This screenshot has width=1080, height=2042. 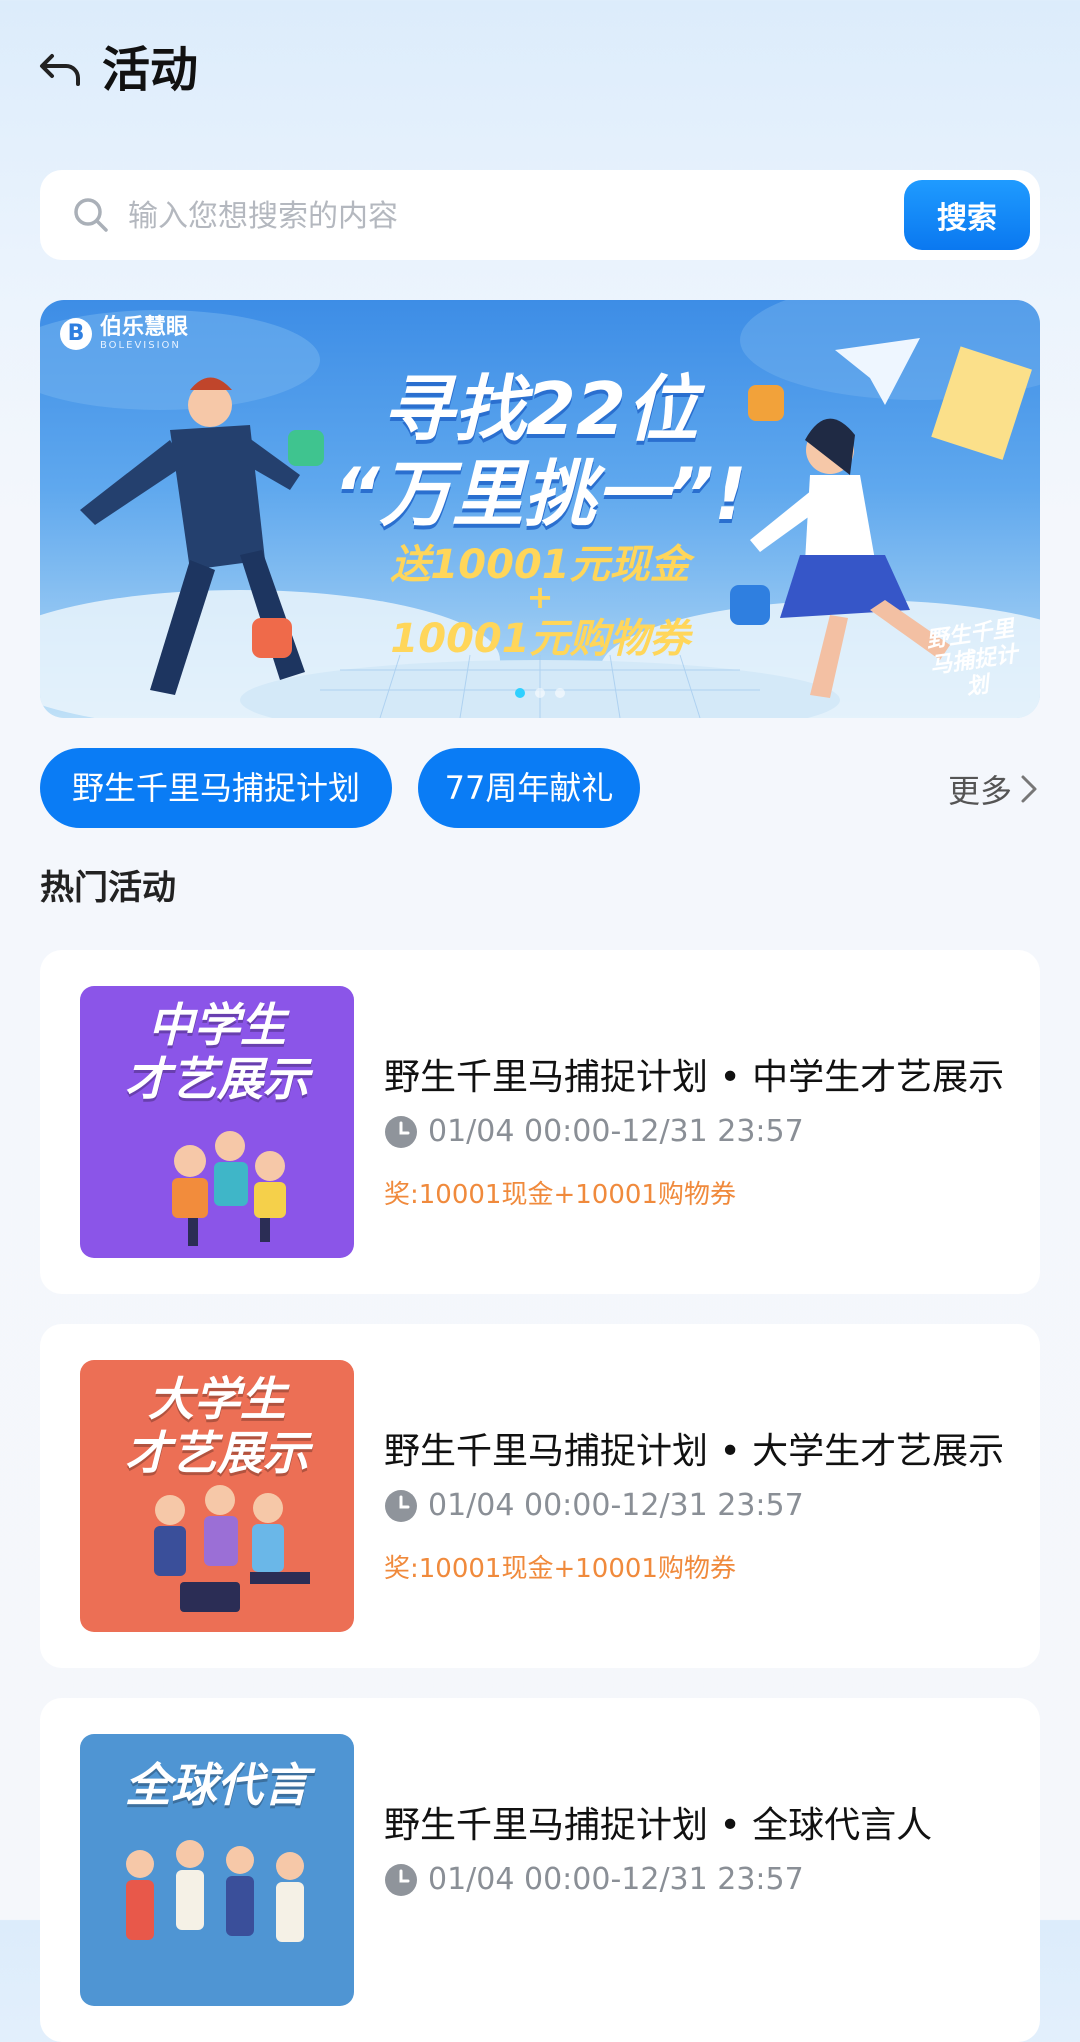 I want to click on tag-wild-talent-plan: 野生千里马捕捉计划, so click(x=216, y=788).